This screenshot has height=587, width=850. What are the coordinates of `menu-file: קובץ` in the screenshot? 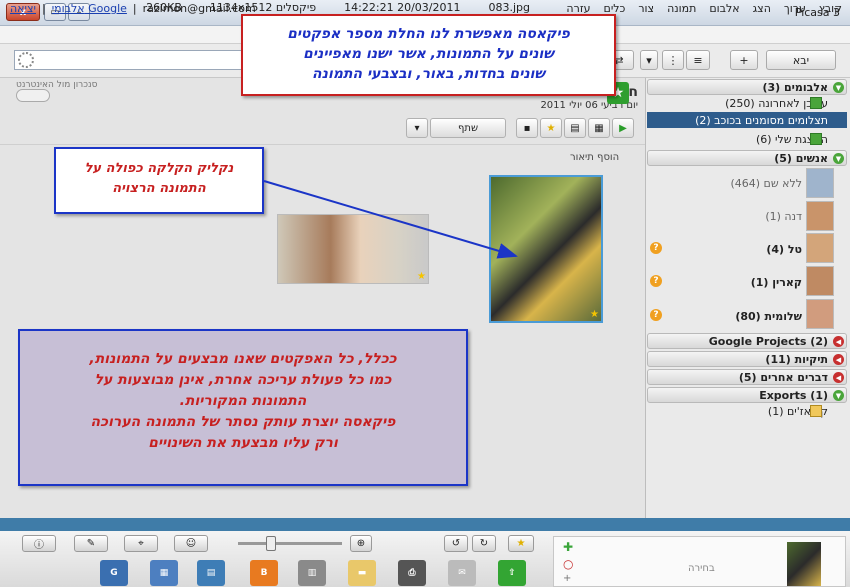 It's located at (830, 8).